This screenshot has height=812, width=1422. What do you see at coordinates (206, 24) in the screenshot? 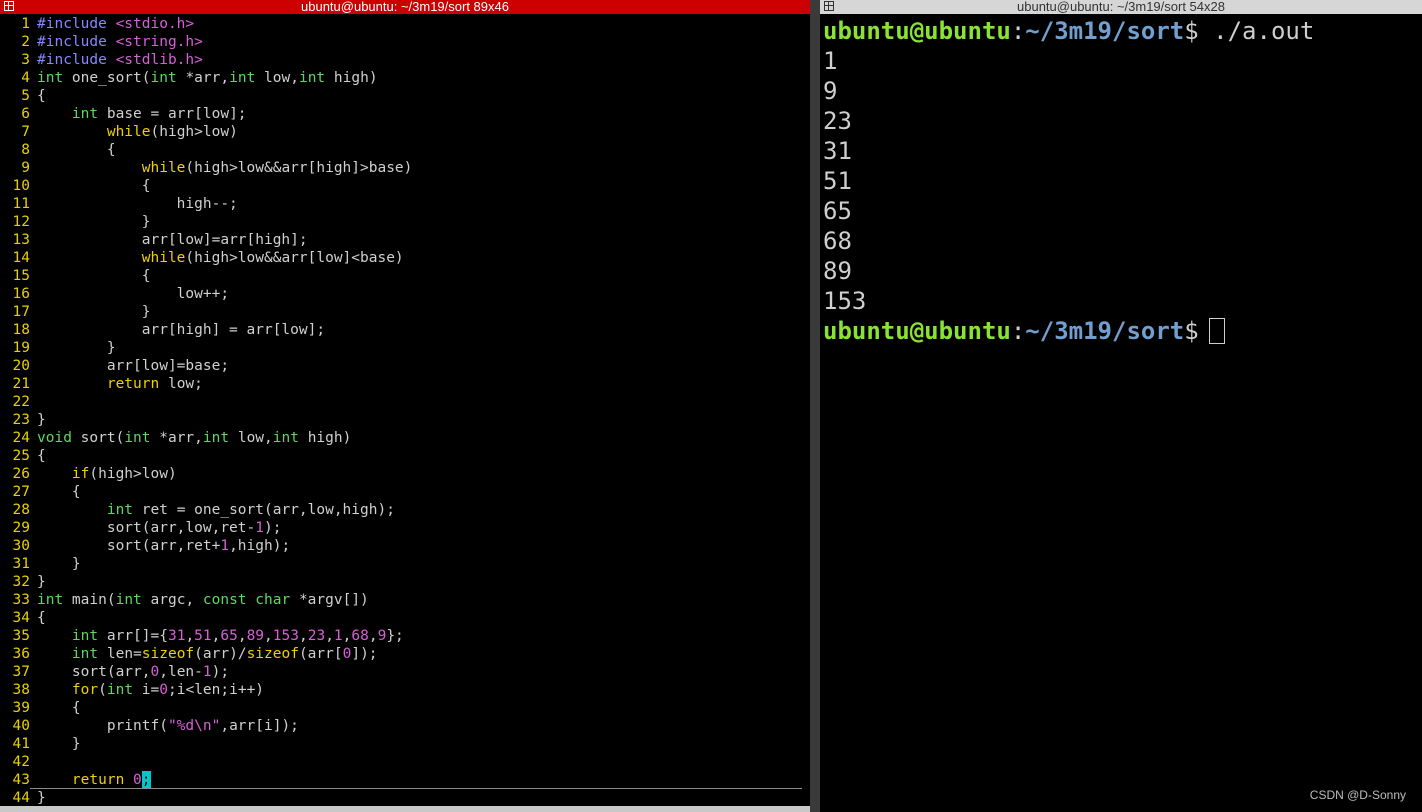
I see `code-line: 1 #include <stdio.h>` at bounding box center [206, 24].